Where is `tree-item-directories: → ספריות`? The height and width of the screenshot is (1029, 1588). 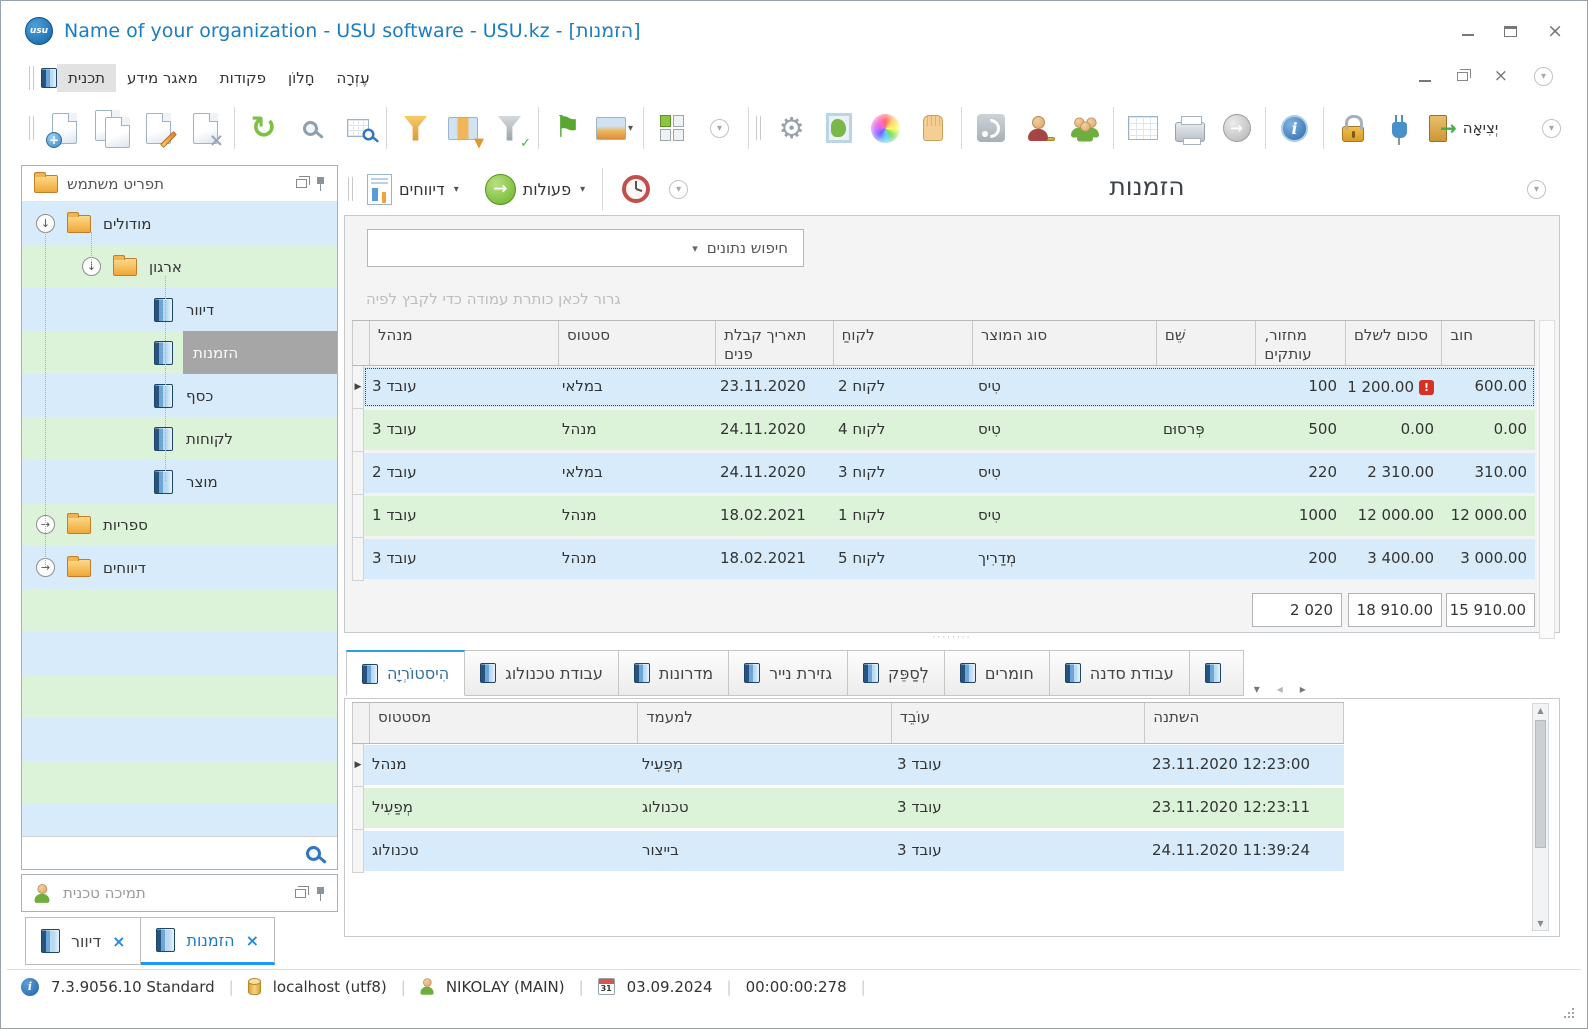 tree-item-directories: → ספריות is located at coordinates (179, 524).